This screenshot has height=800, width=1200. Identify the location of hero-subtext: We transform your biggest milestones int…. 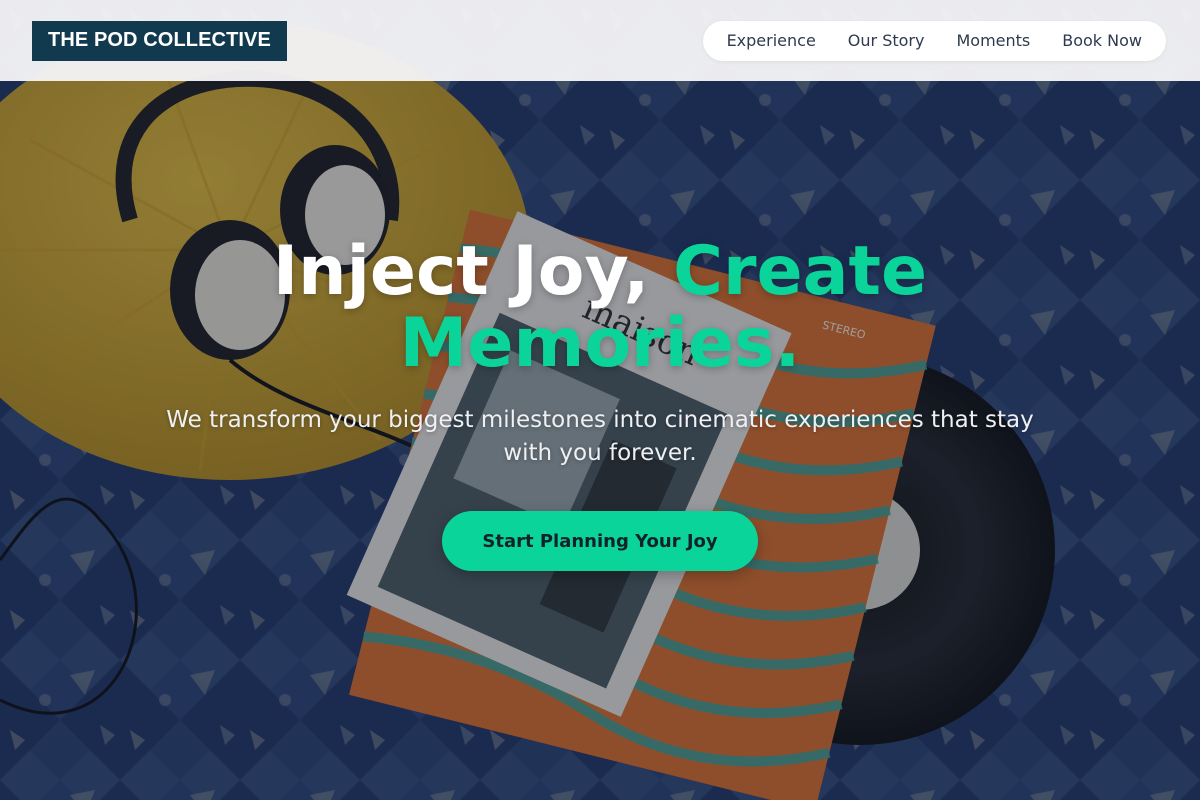
(600, 436).